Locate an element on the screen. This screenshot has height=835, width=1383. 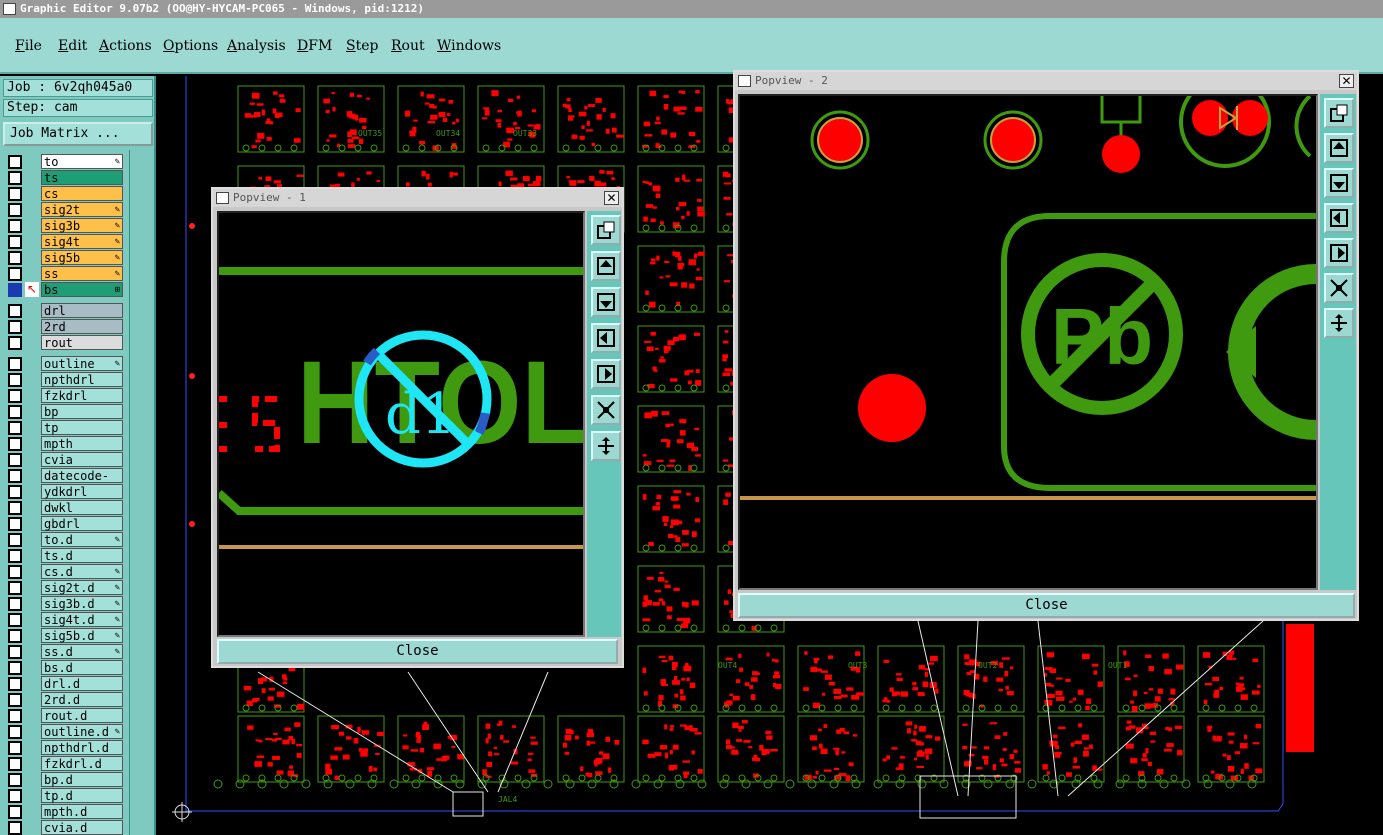
layer-row: fzkdrl is located at coordinates (65, 395).